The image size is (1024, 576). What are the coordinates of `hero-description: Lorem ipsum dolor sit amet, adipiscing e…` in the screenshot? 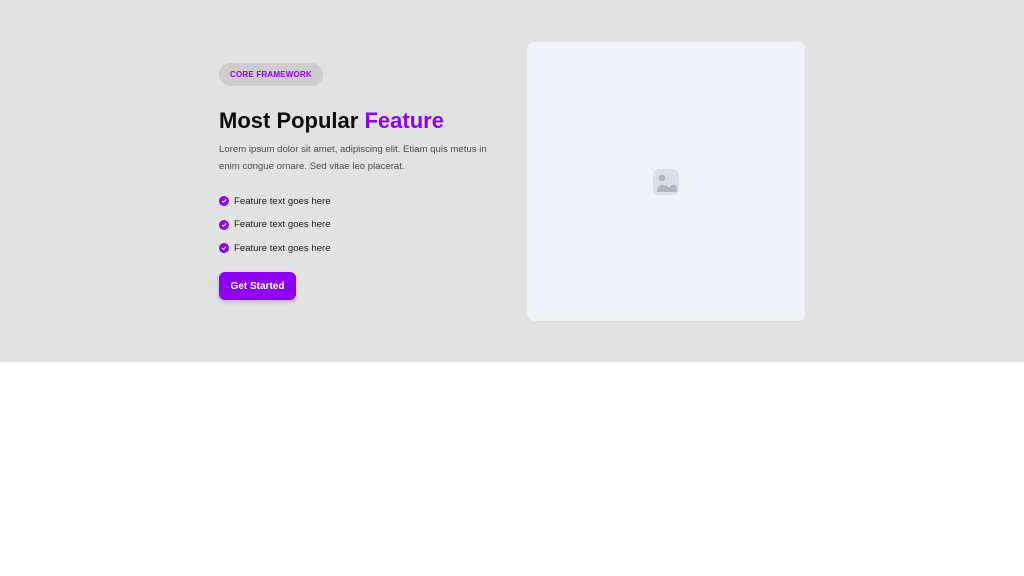 It's located at (353, 158).